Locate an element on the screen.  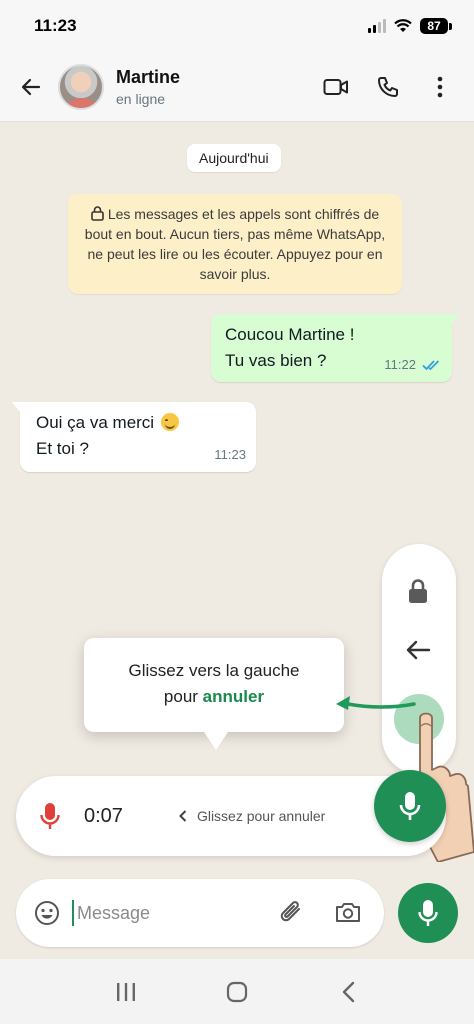
header-actions is located at coordinates (388, 87).